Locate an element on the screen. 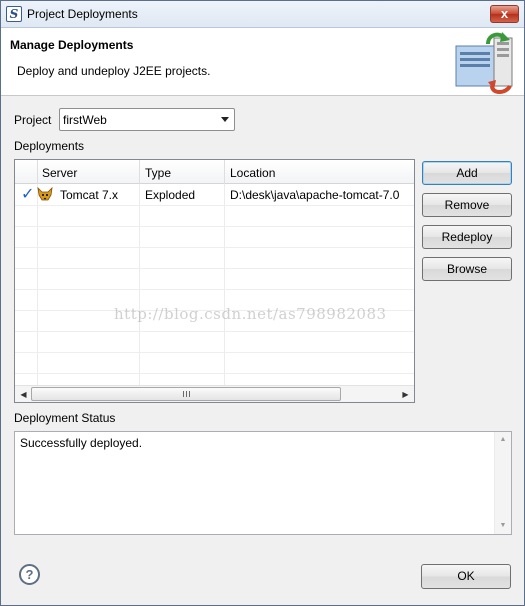  deployment-status-label: Deployment Status is located at coordinates (65, 418).